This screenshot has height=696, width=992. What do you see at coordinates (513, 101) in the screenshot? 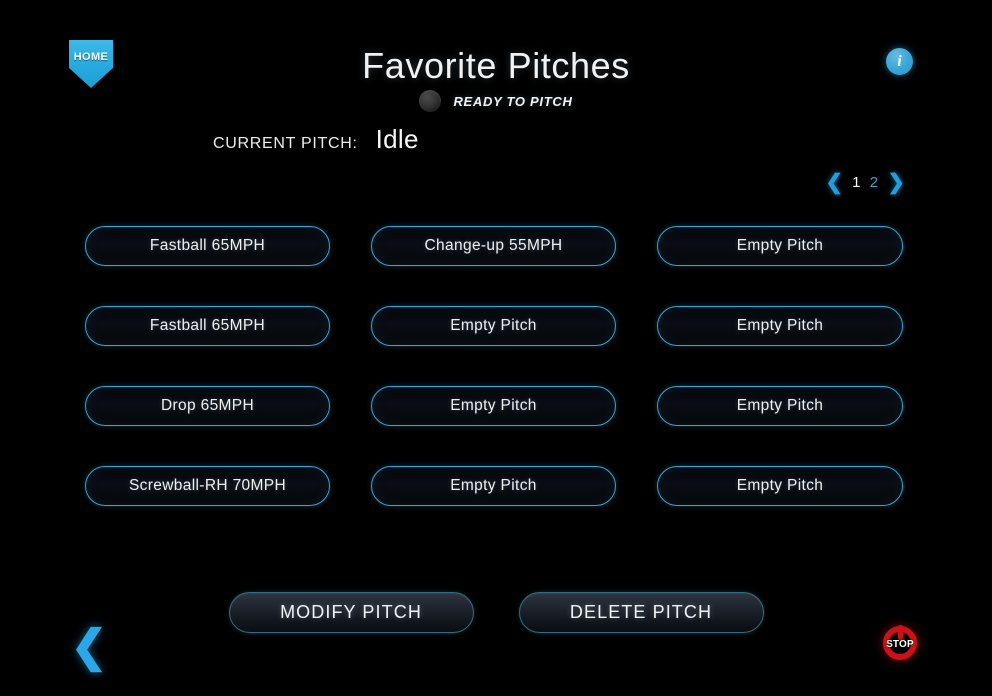
I see `status-badge: READY TO PITCH` at bounding box center [513, 101].